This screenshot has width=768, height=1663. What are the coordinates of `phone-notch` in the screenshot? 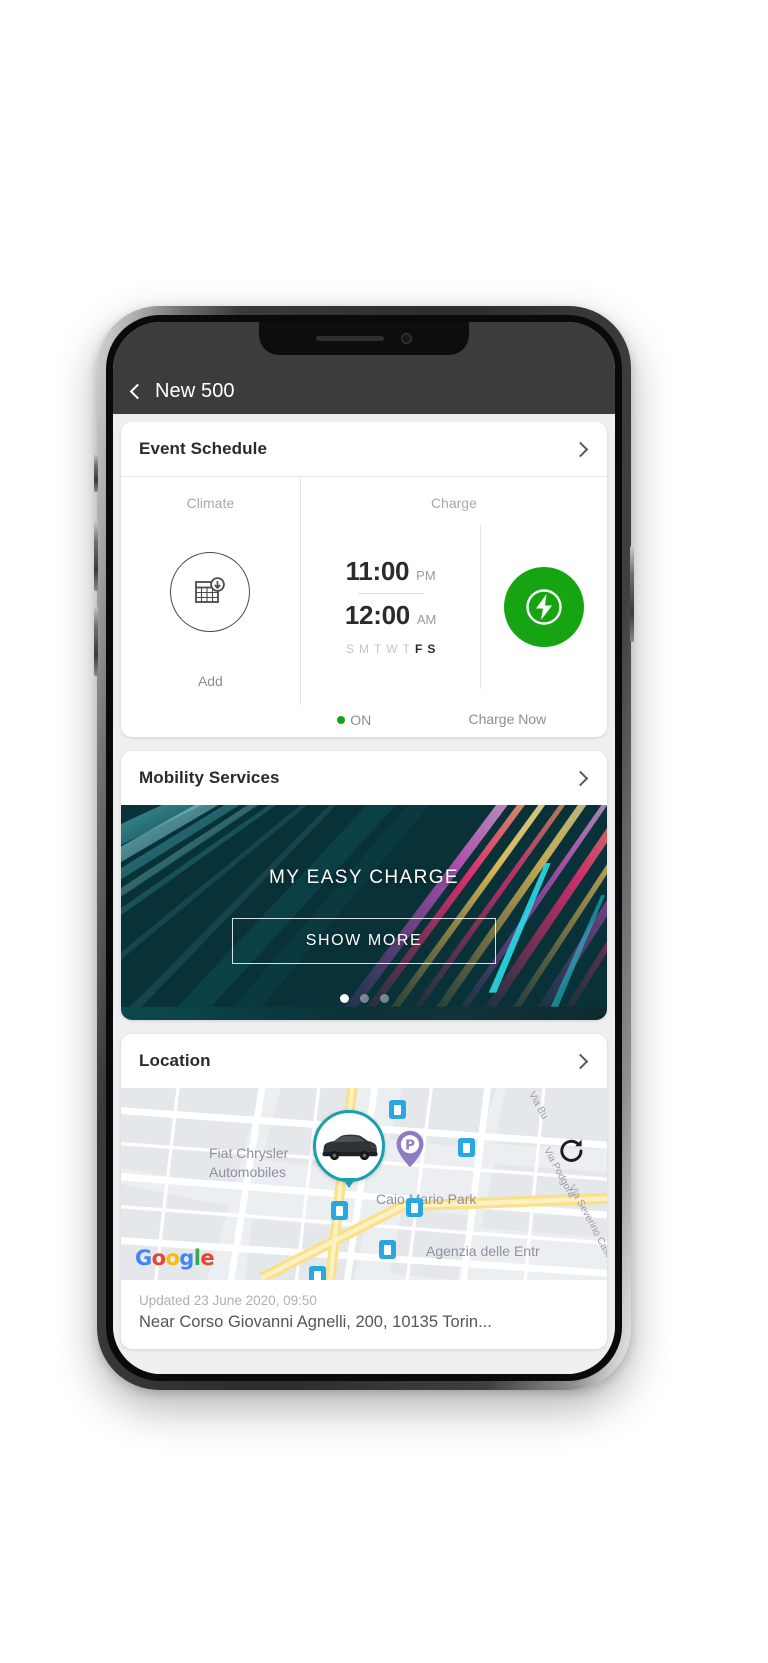 It's located at (364, 338).